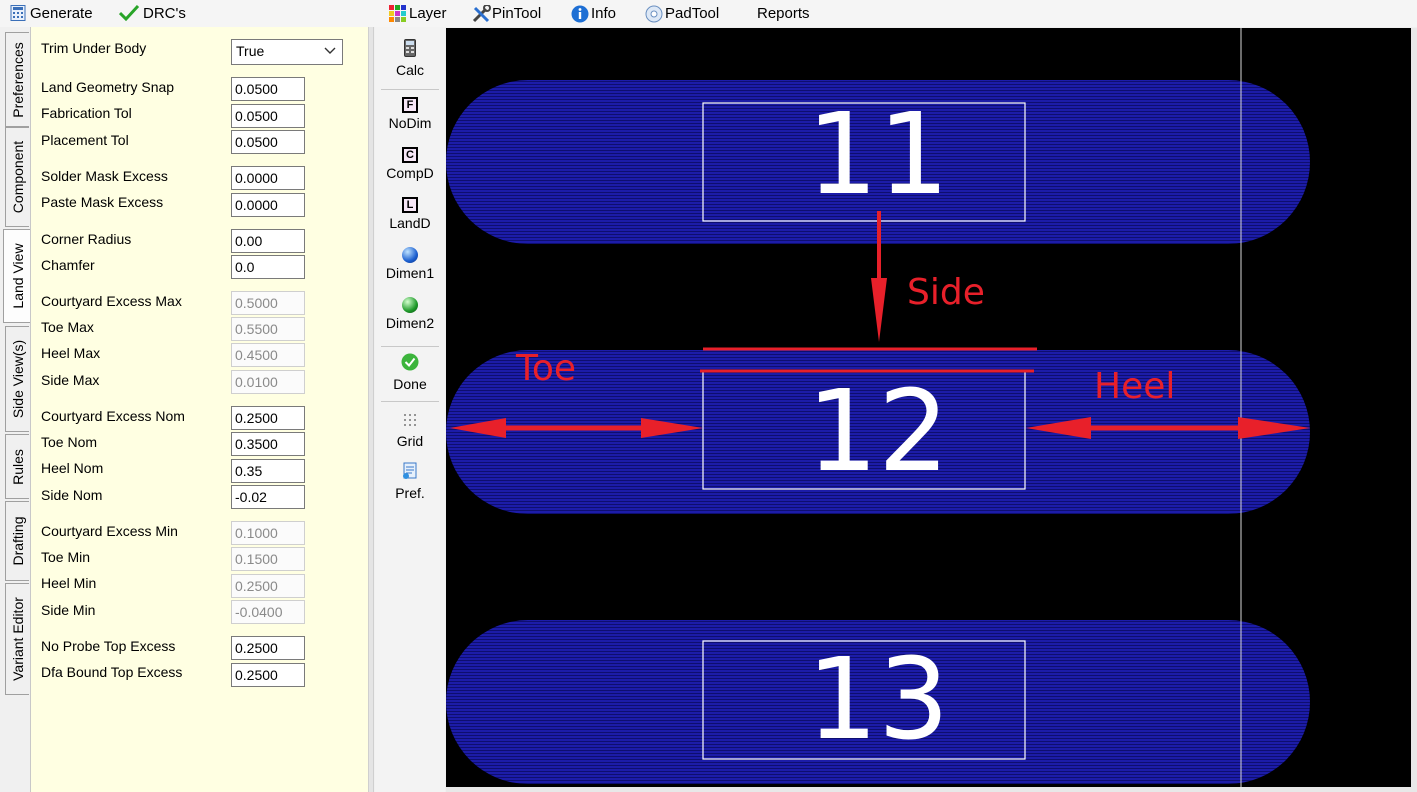 The image size is (1417, 792). I want to click on pad-number-13: 13, so click(878, 700).